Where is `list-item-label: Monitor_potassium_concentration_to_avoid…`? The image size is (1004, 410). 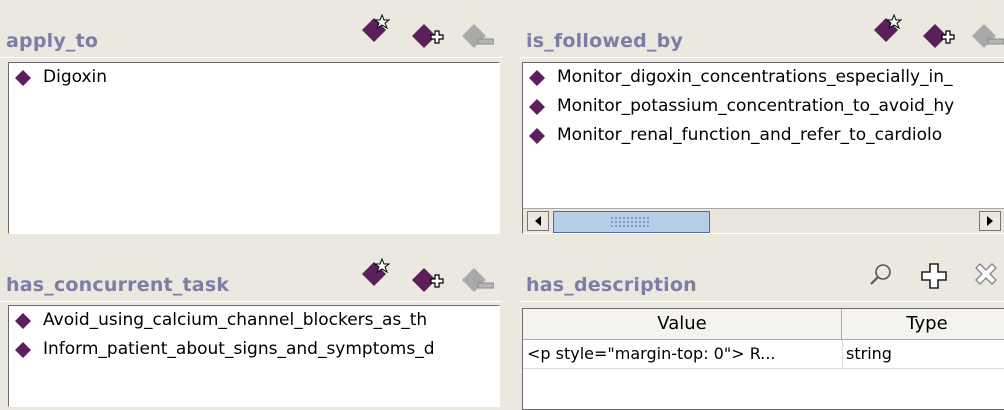
list-item-label: Monitor_potassium_concentration_to_avoid… is located at coordinates (756, 106).